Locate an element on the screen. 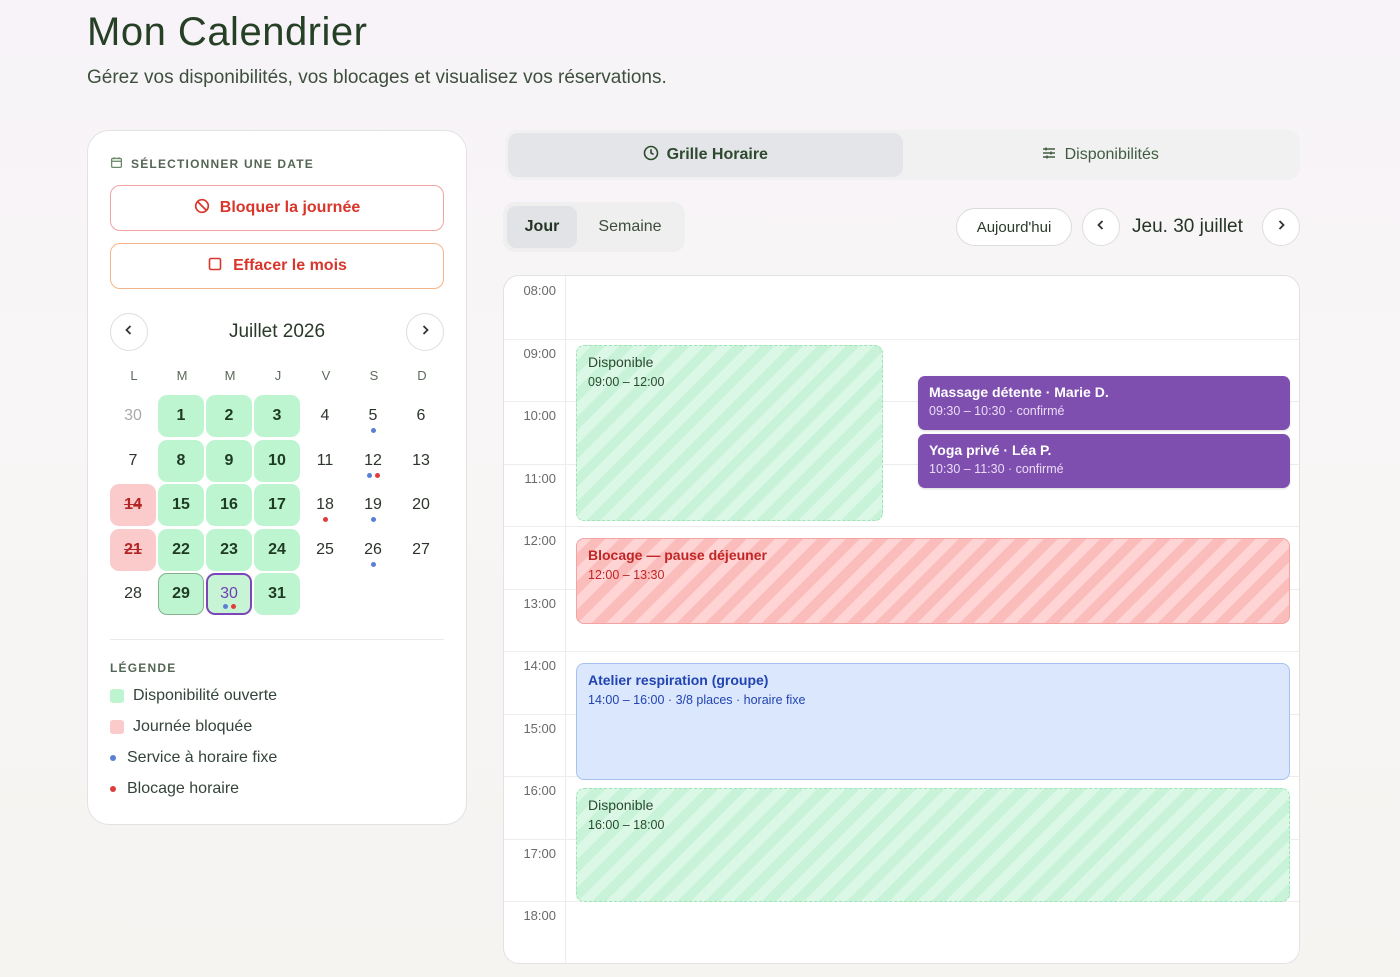 This screenshot has width=1400, height=977. calendar-day: 27 is located at coordinates (421, 550).